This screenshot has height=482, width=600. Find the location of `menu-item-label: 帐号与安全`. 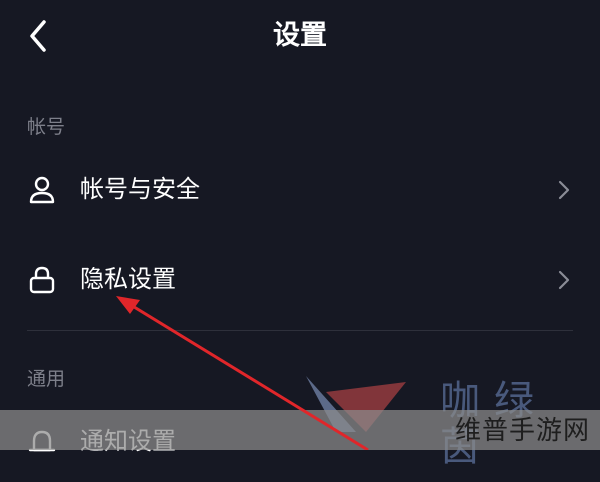

menu-item-label: 帐号与安全 is located at coordinates (140, 189).